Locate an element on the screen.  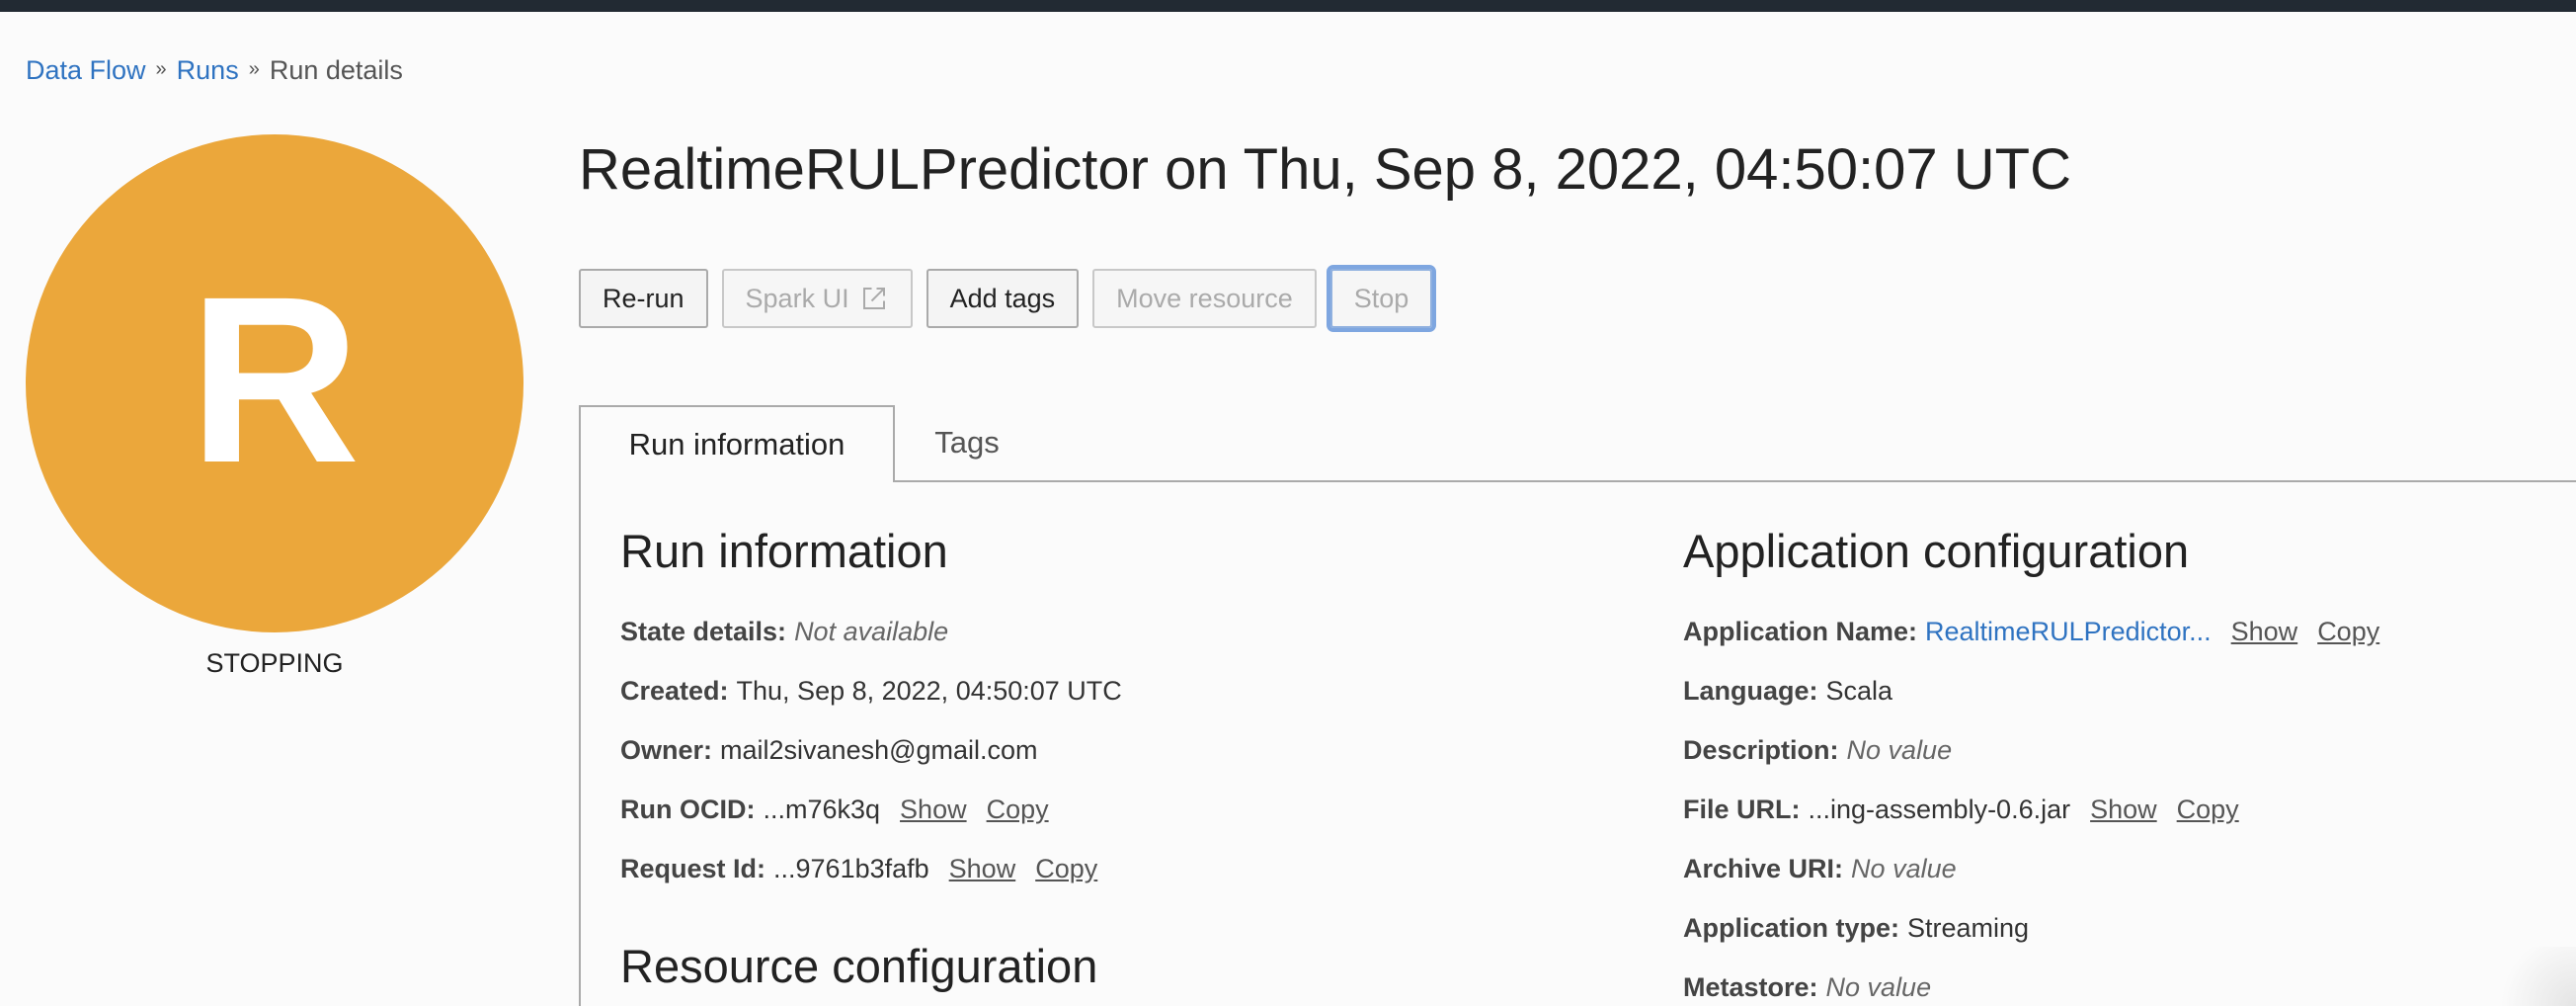
run-ocid-copy-link: Copy is located at coordinates (1018, 810).